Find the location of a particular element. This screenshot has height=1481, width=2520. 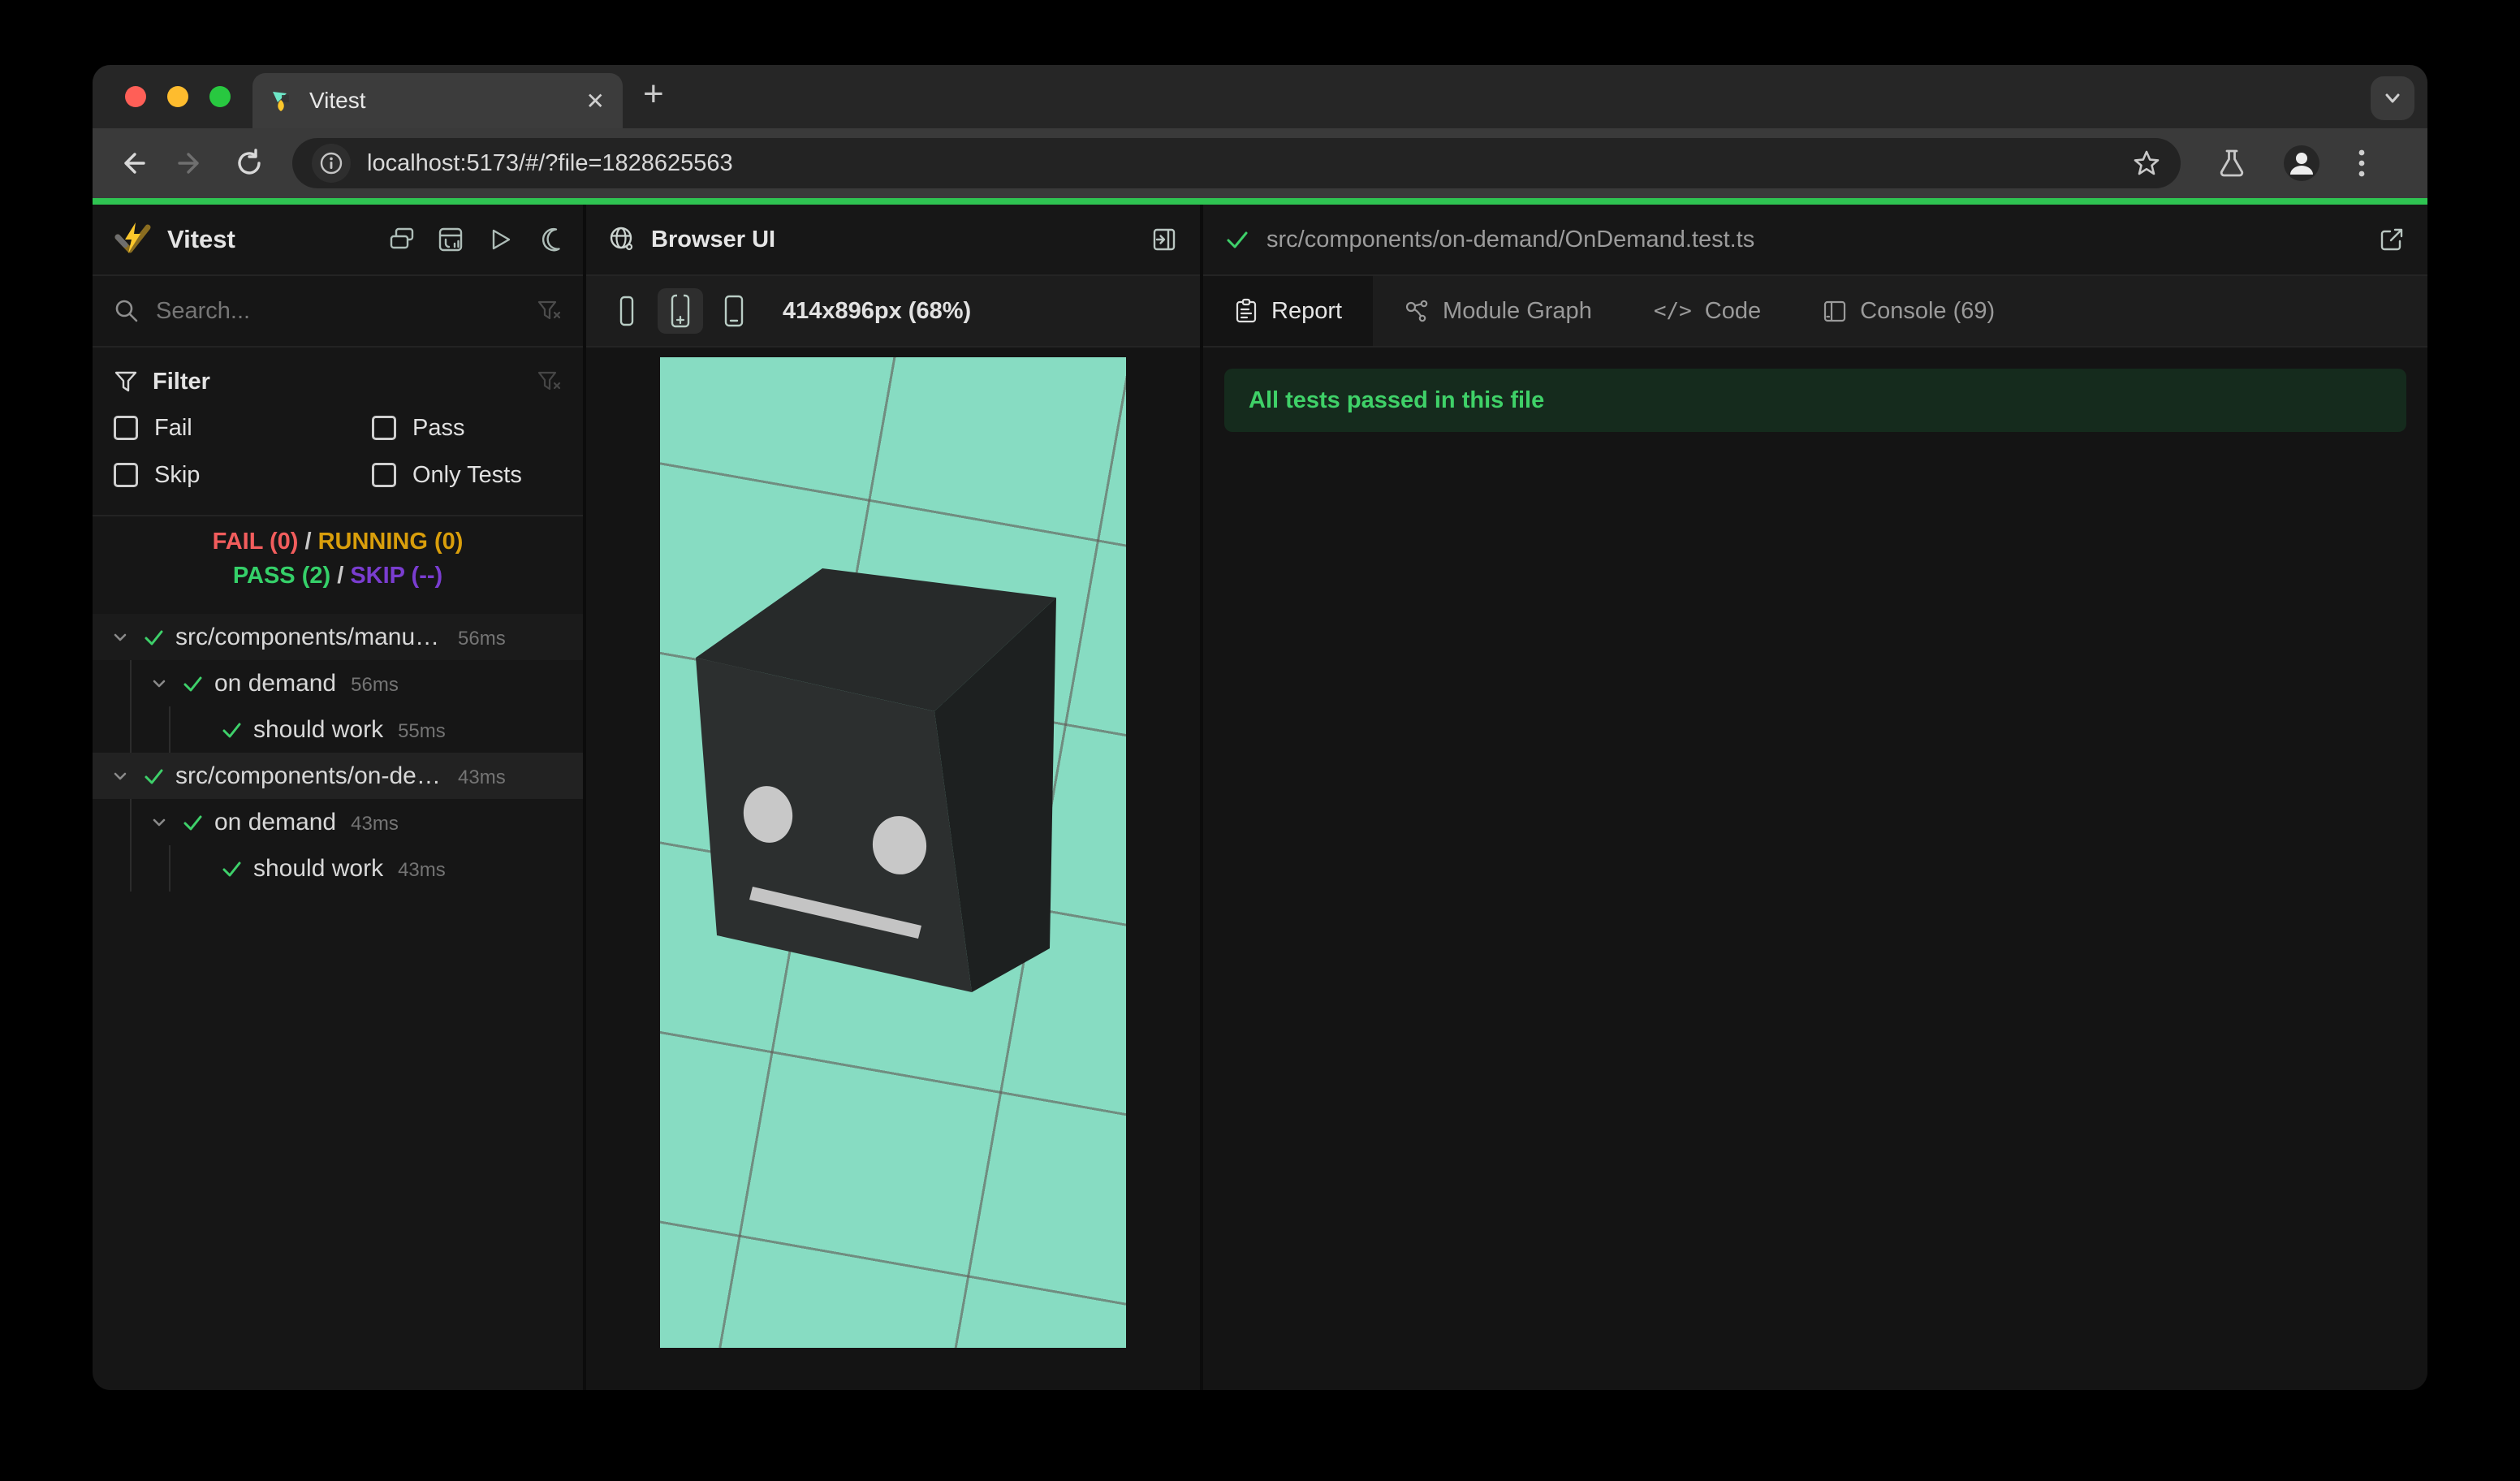

clear-search-filter-icon is located at coordinates (549, 311).